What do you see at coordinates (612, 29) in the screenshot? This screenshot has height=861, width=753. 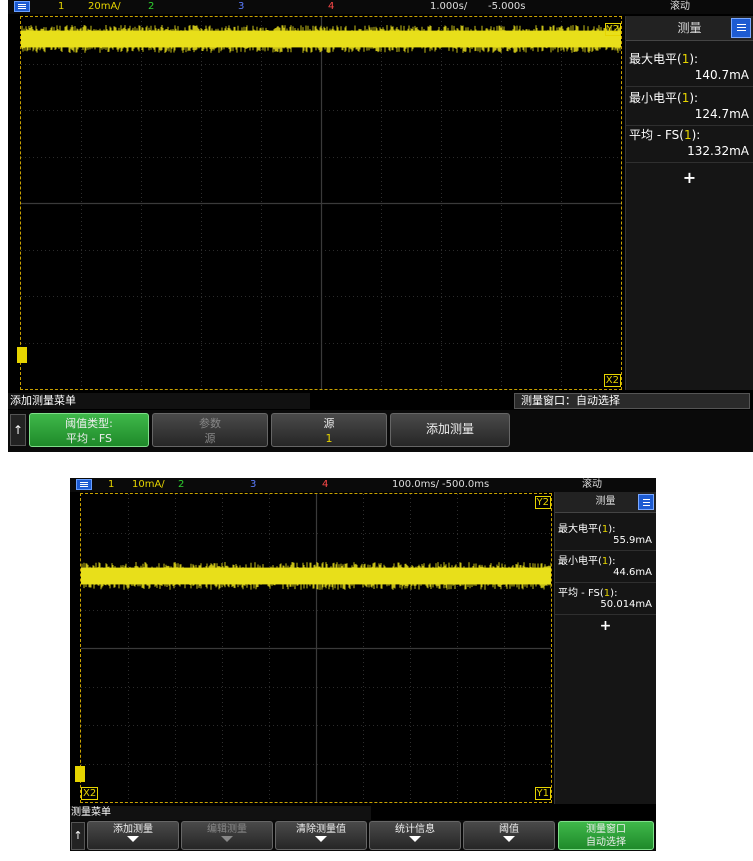 I see `y2-marker: Y2` at bounding box center [612, 29].